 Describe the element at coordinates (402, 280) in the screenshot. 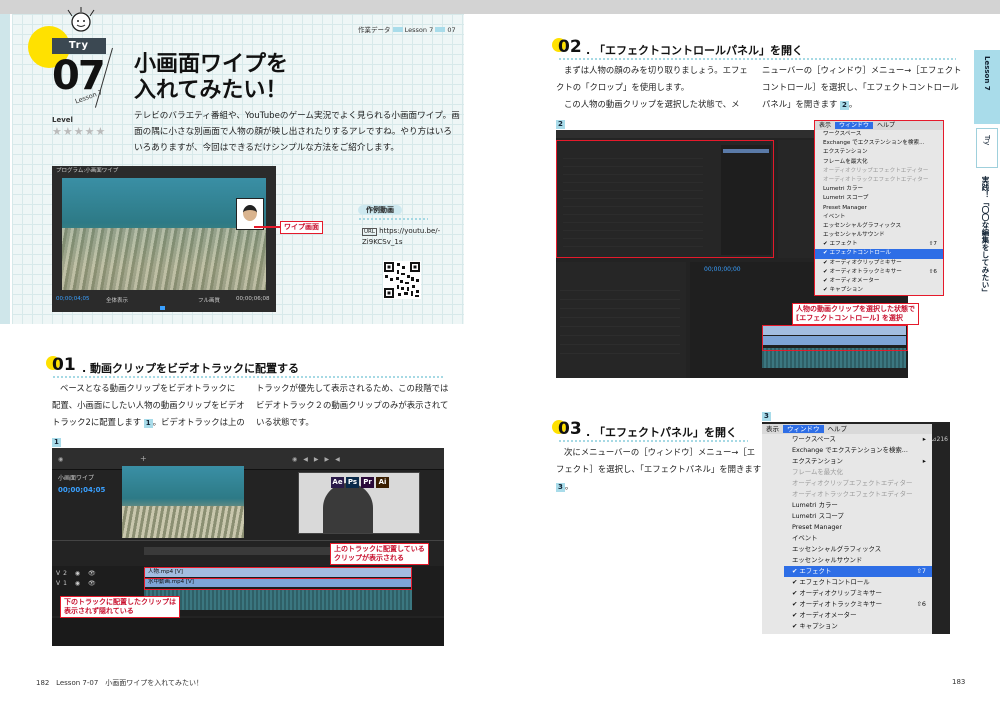

I see `qr-code-icon` at that location.